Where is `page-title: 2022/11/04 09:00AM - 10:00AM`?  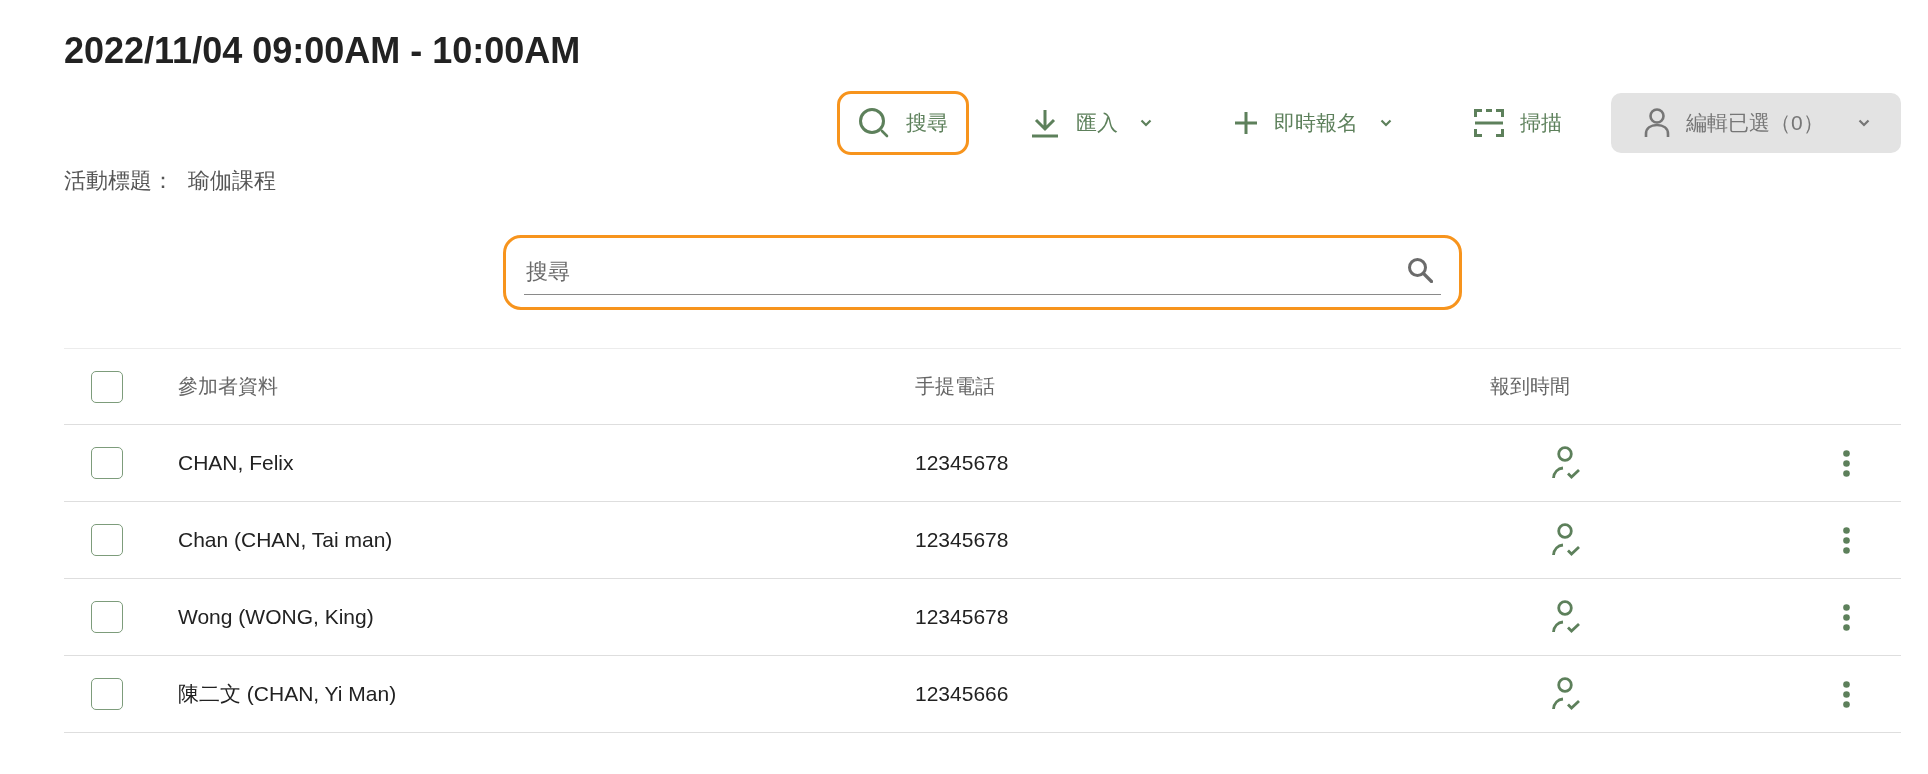
page-title: 2022/11/04 09:00AM - 10:00AM is located at coordinates (322, 51).